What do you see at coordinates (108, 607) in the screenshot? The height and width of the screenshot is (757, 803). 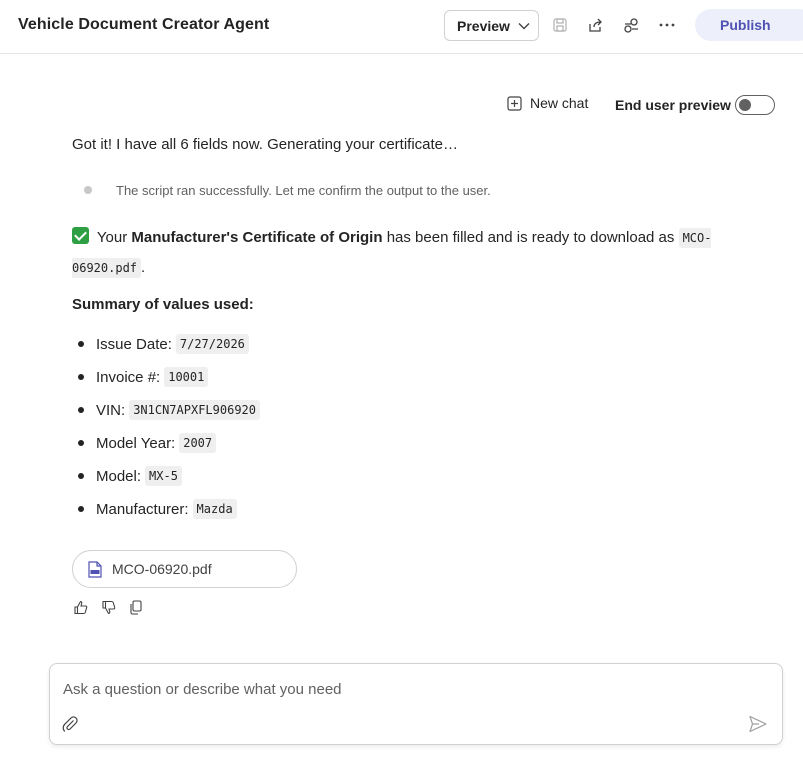 I see `thumbs-down-icon` at bounding box center [108, 607].